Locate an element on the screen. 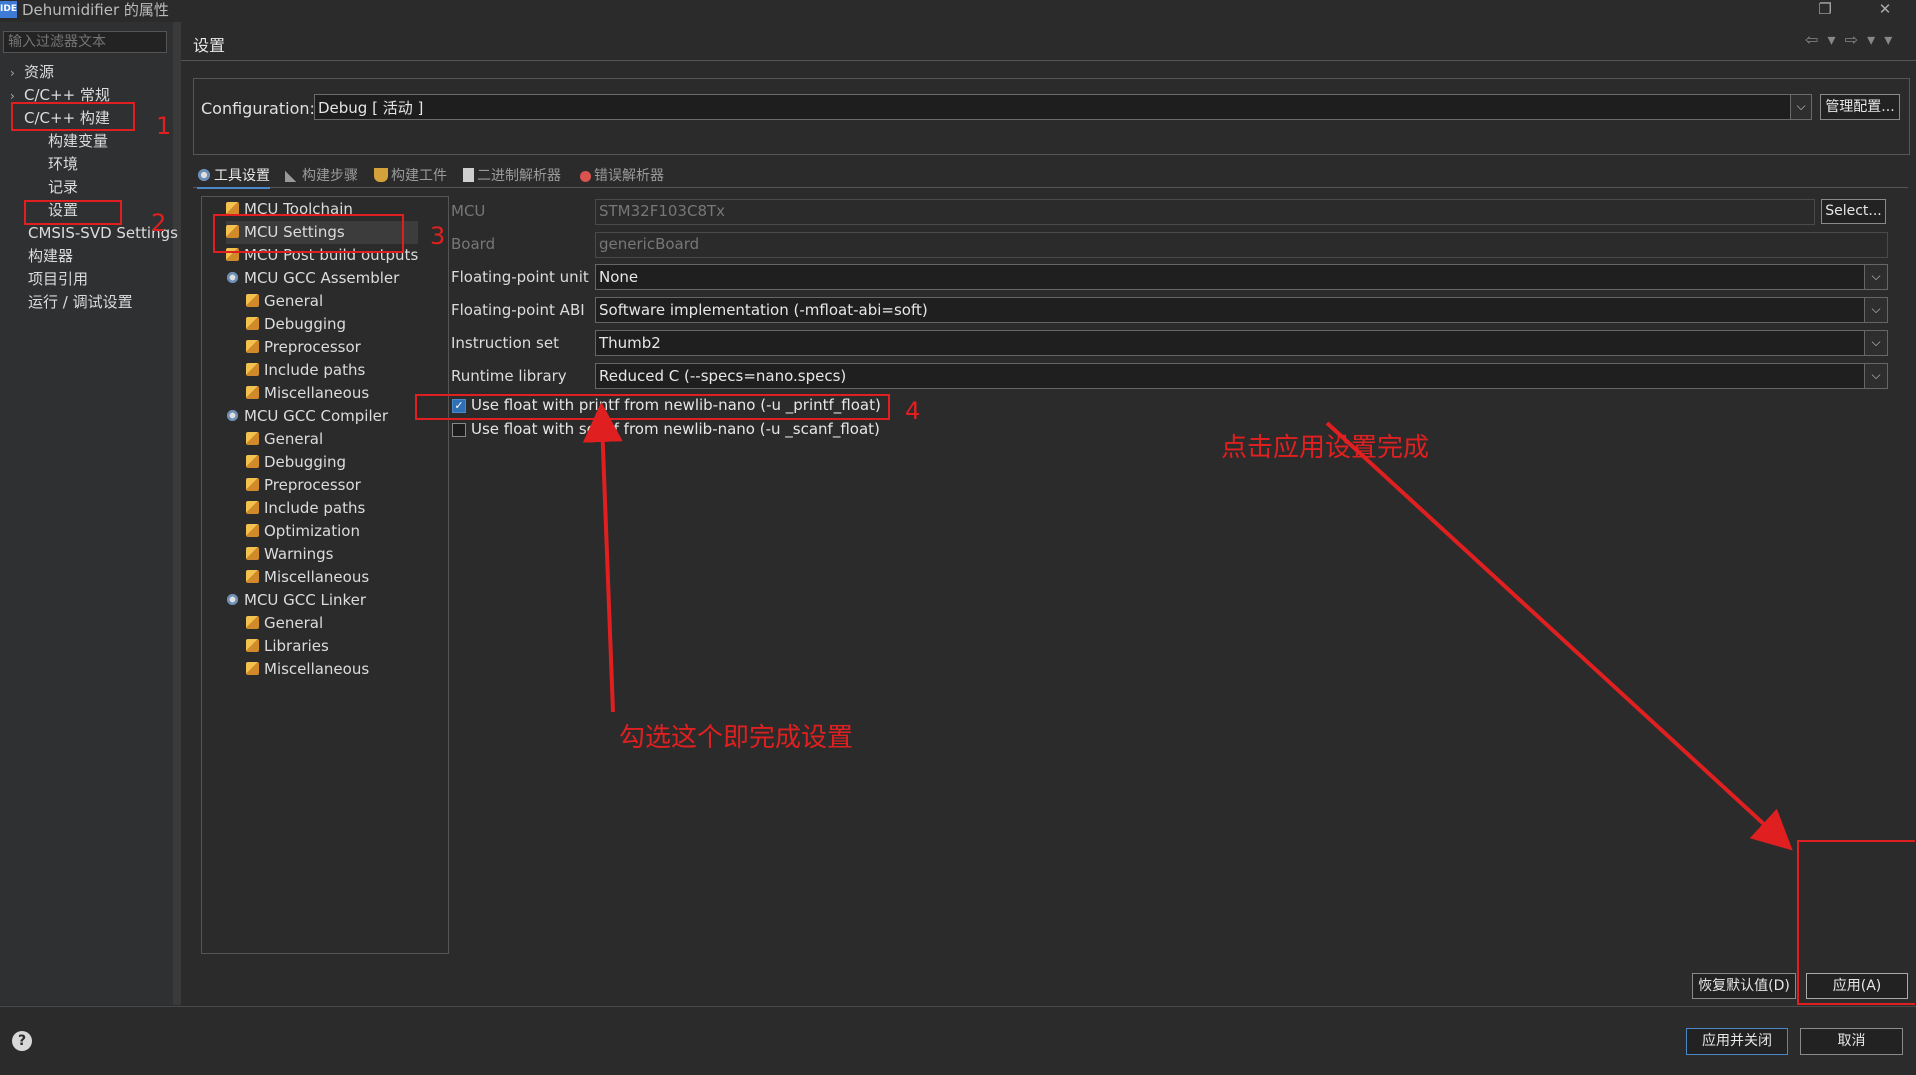 The width and height of the screenshot is (1916, 1075). cancel-button: 取消 is located at coordinates (1851, 1041).